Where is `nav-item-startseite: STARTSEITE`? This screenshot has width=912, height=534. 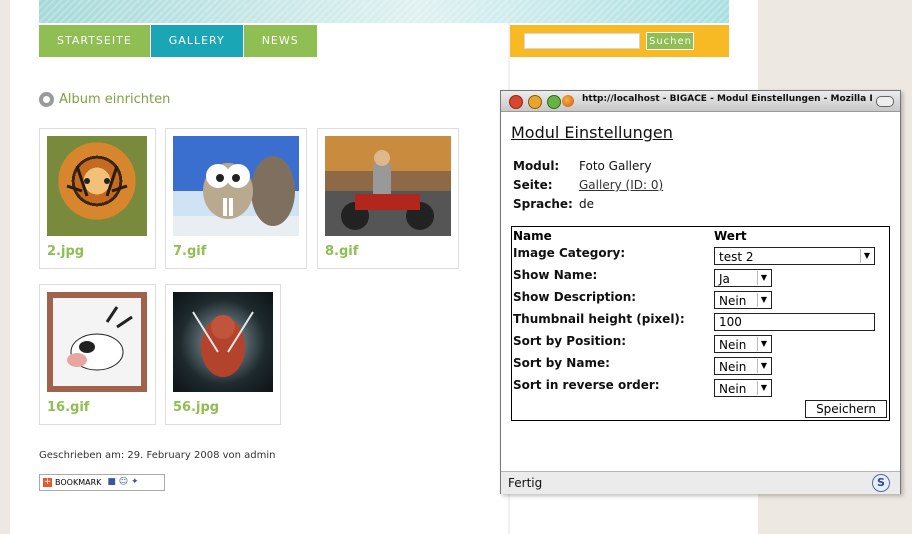
nav-item-startseite: STARTSEITE is located at coordinates (94, 41).